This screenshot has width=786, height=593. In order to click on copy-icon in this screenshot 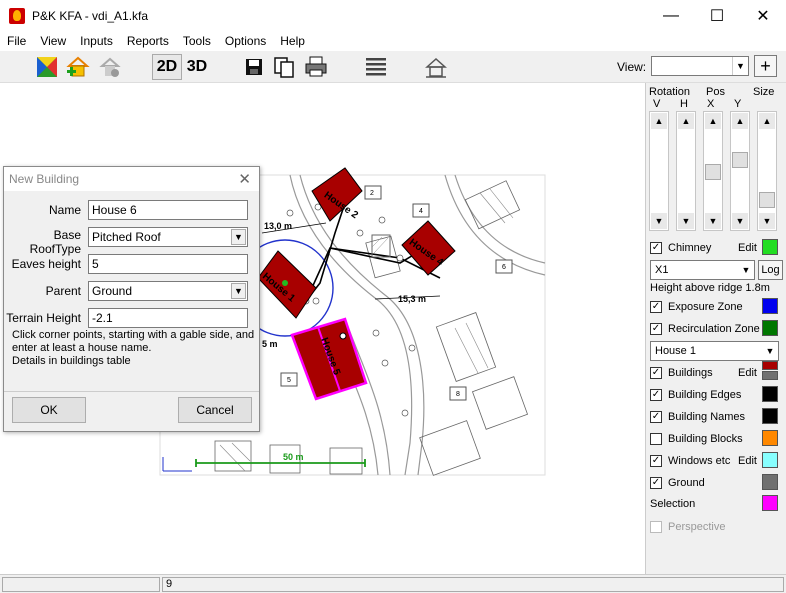, I will do `click(284, 67)`.